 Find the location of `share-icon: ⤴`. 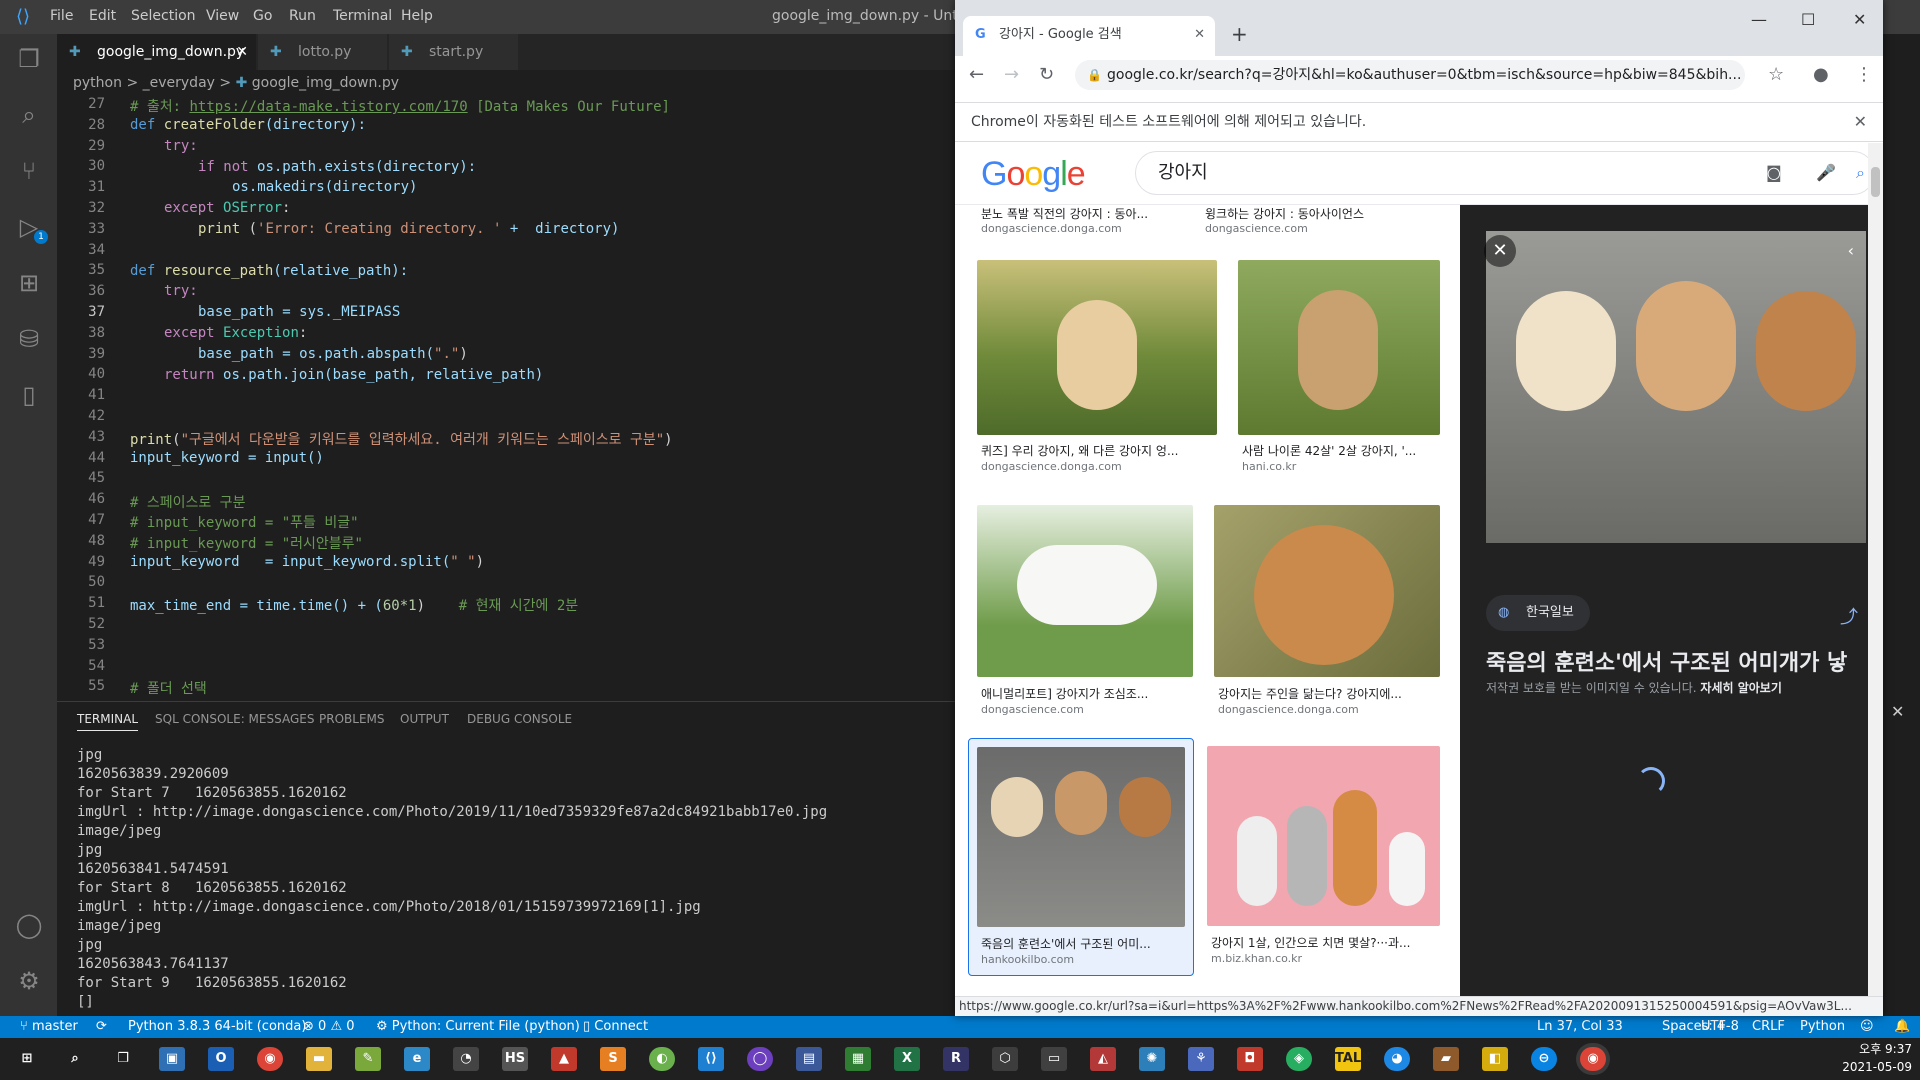

share-icon: ⤴ is located at coordinates (1849, 616).